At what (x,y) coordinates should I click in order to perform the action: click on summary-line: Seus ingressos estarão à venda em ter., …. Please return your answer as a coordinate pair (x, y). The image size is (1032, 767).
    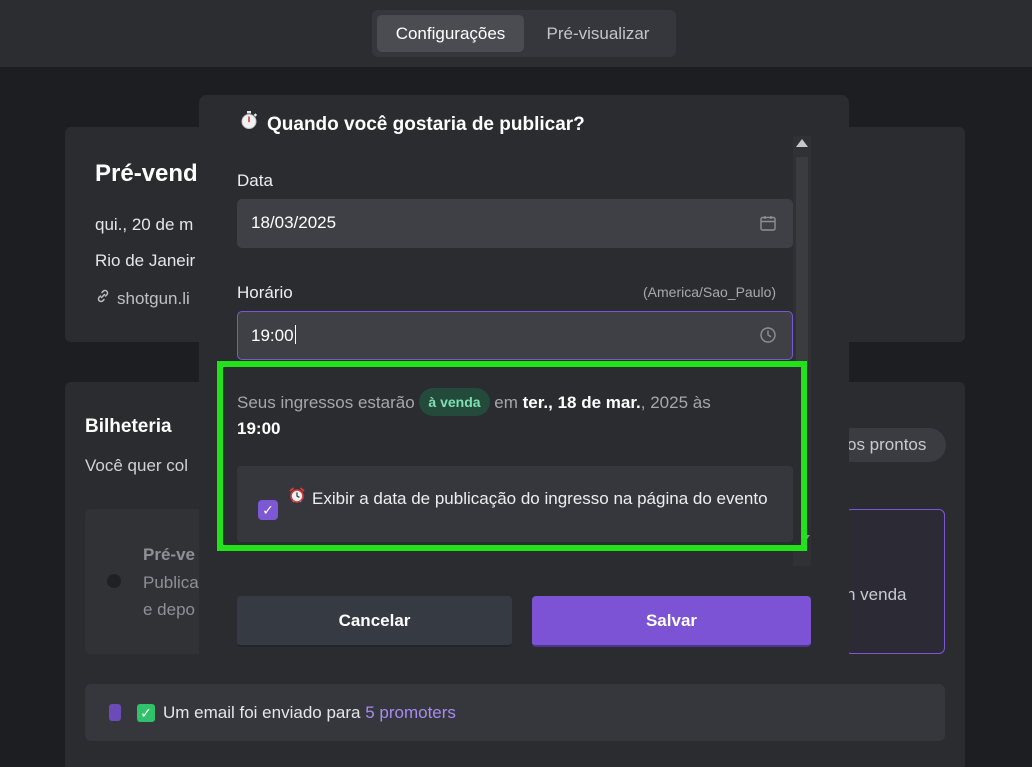
    Looking at the image, I should click on (474, 402).